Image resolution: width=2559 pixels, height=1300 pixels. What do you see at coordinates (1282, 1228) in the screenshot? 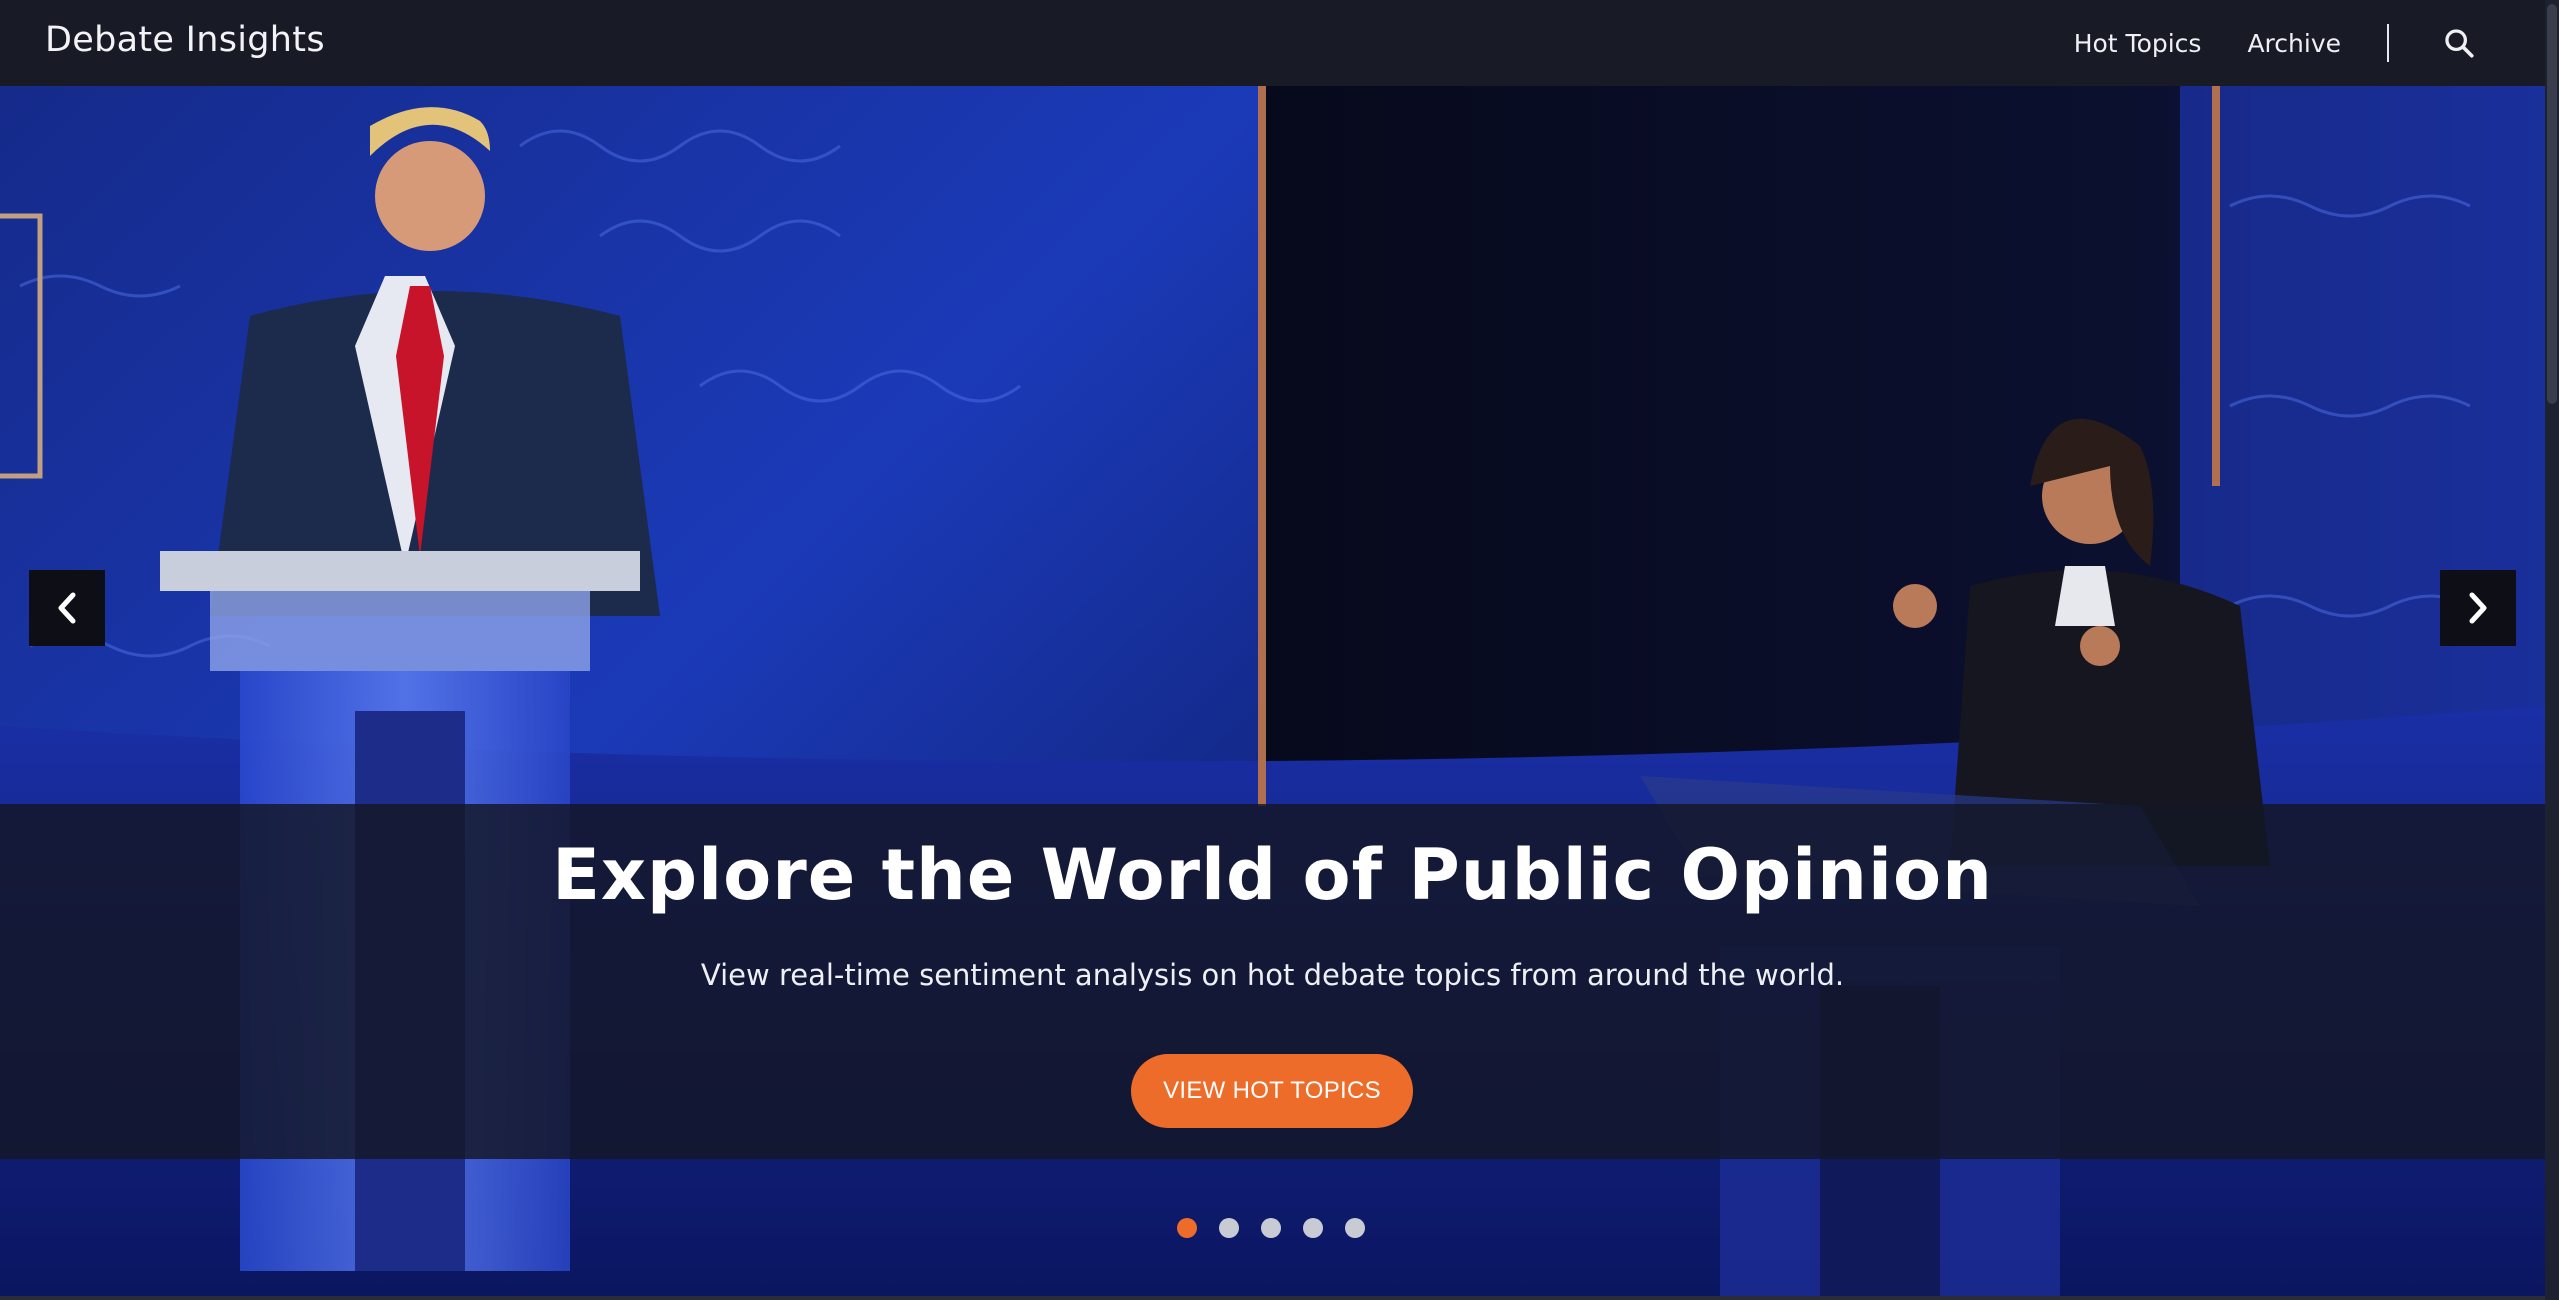
I see `carousel-indicators` at bounding box center [1282, 1228].